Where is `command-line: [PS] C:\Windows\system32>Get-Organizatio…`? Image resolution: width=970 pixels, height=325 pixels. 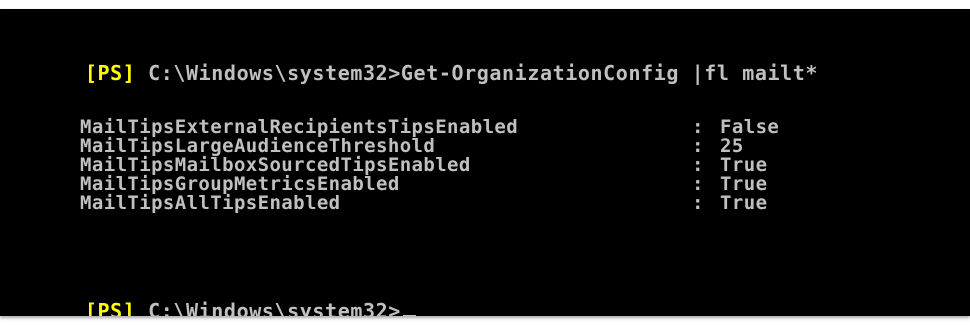
command-line: [PS] C:\Windows\system32>Get-Organizatio… is located at coordinates (413, 61).